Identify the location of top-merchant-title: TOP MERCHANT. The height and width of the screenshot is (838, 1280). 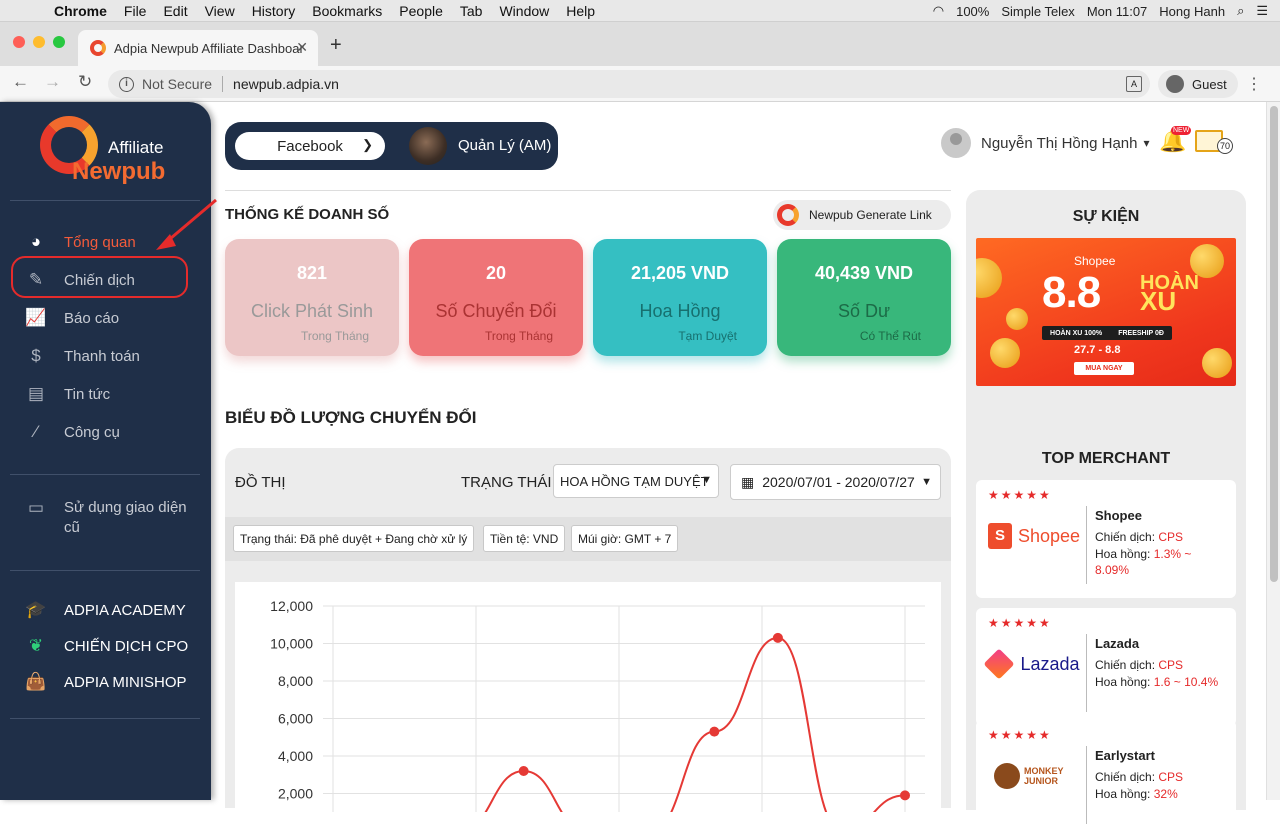
(1106, 458).